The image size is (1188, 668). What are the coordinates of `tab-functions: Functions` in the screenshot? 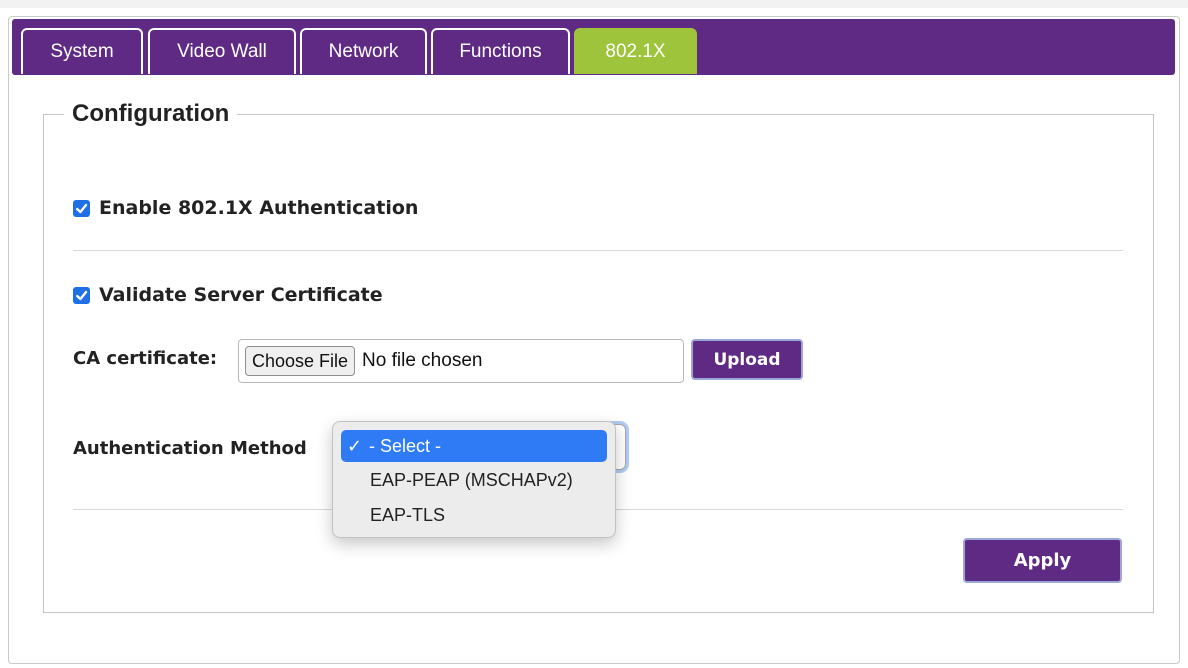 It's located at (500, 51).